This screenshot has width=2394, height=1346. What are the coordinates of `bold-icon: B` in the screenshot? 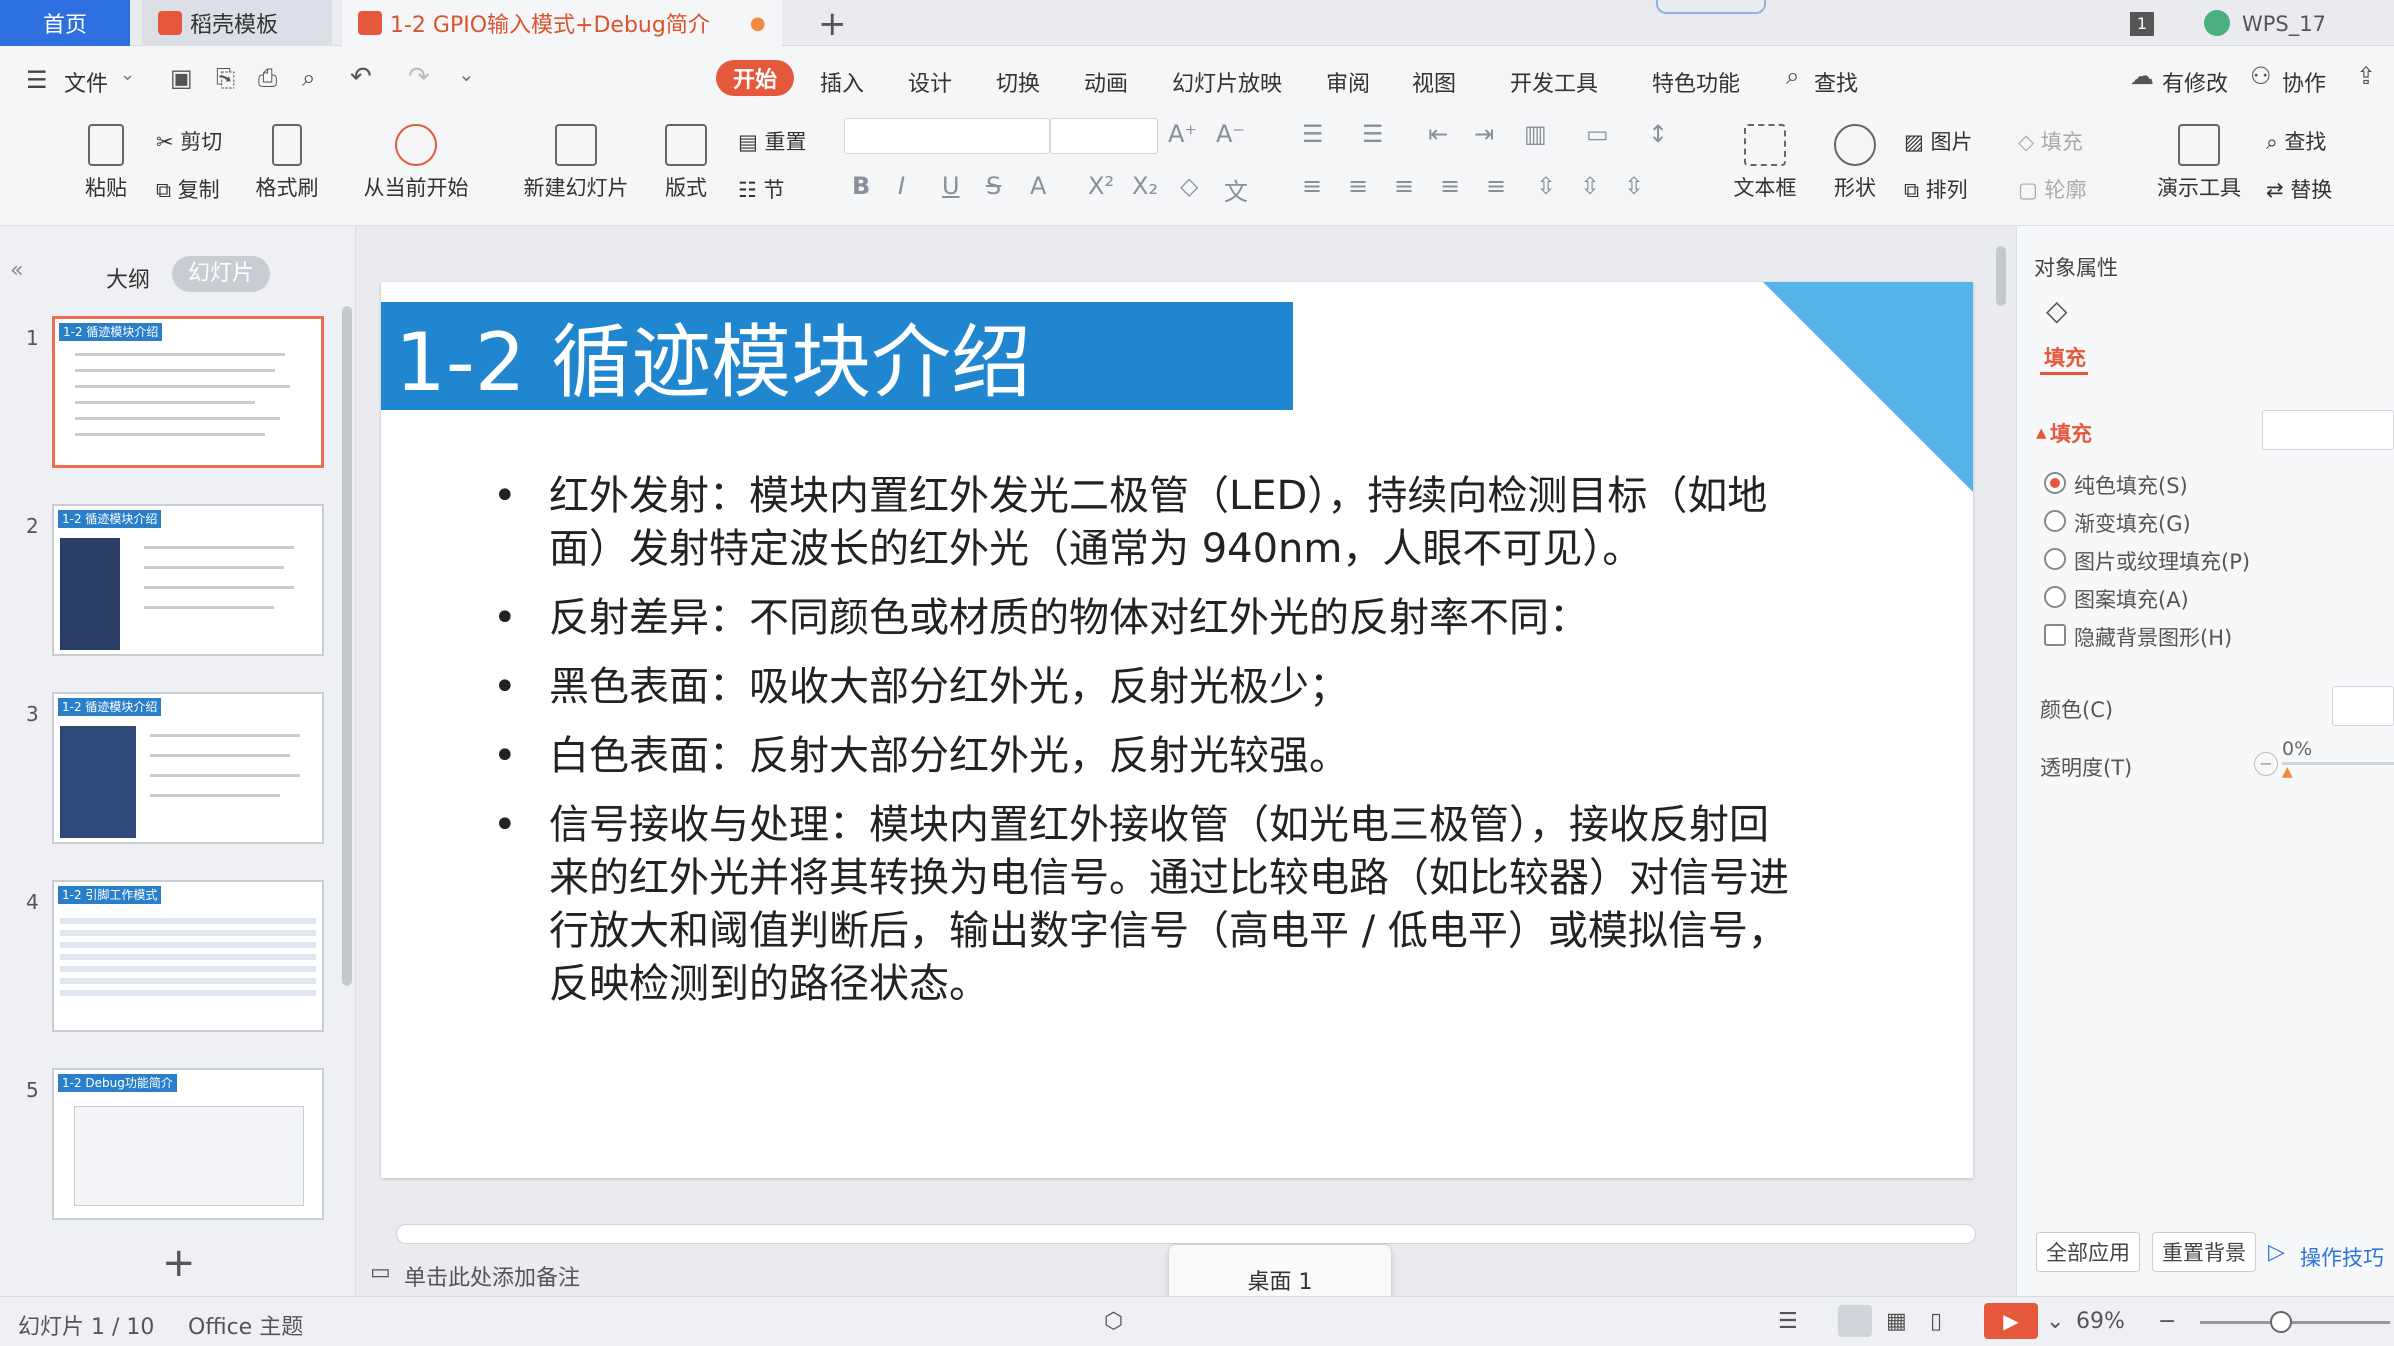 It's located at (861, 186).